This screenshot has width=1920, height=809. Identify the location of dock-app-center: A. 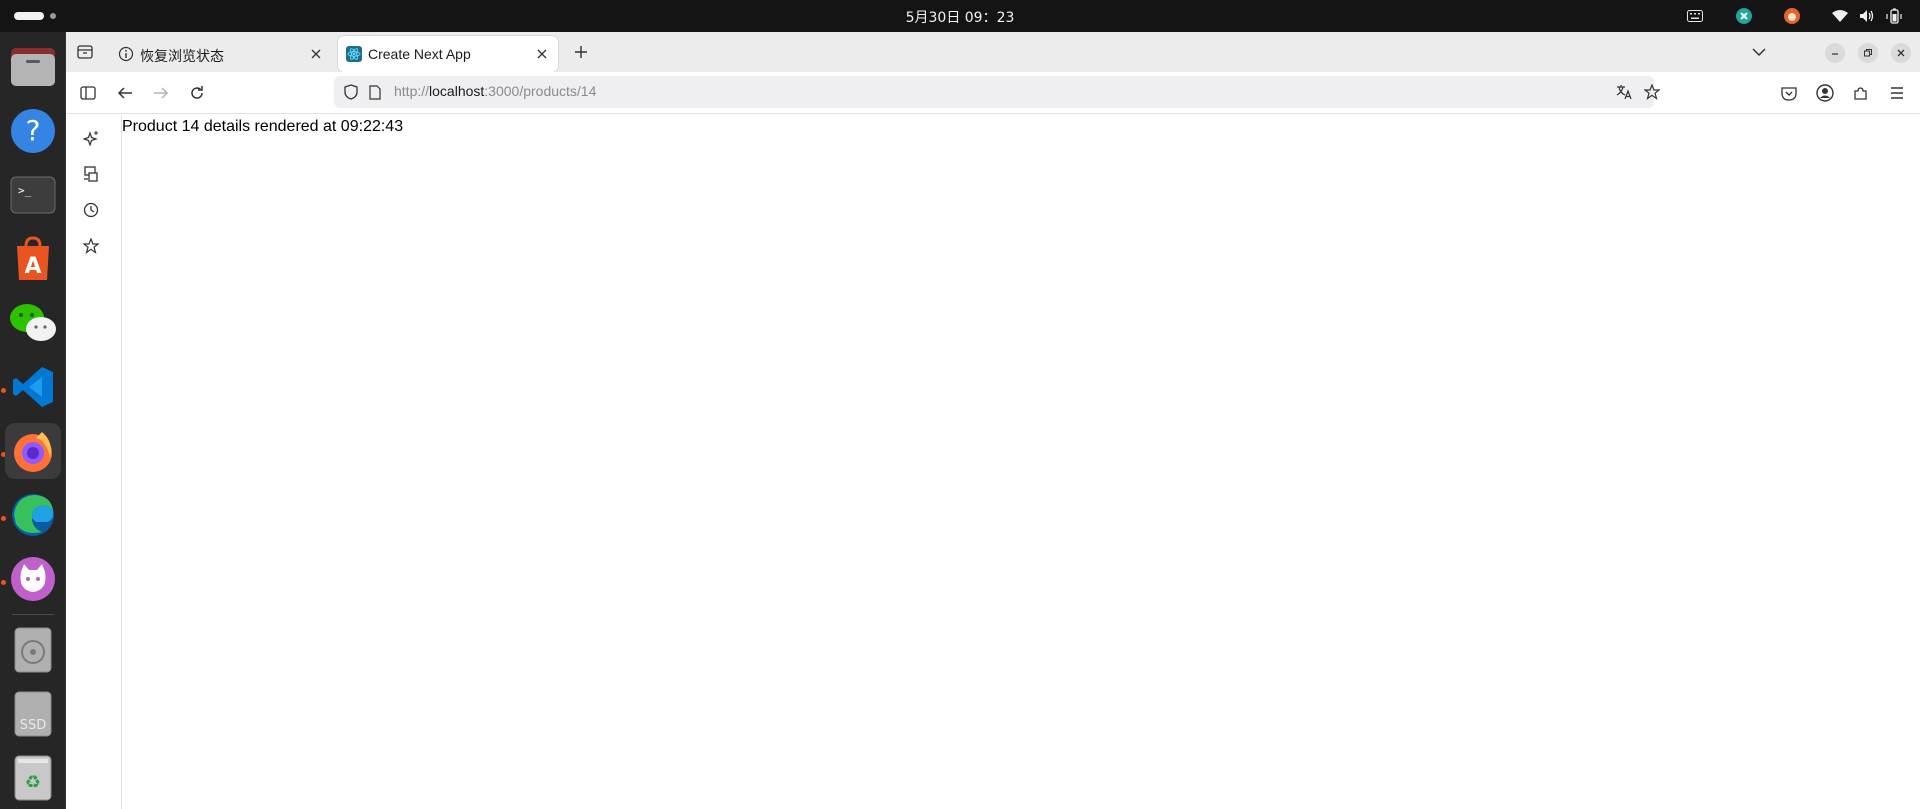
(33, 259).